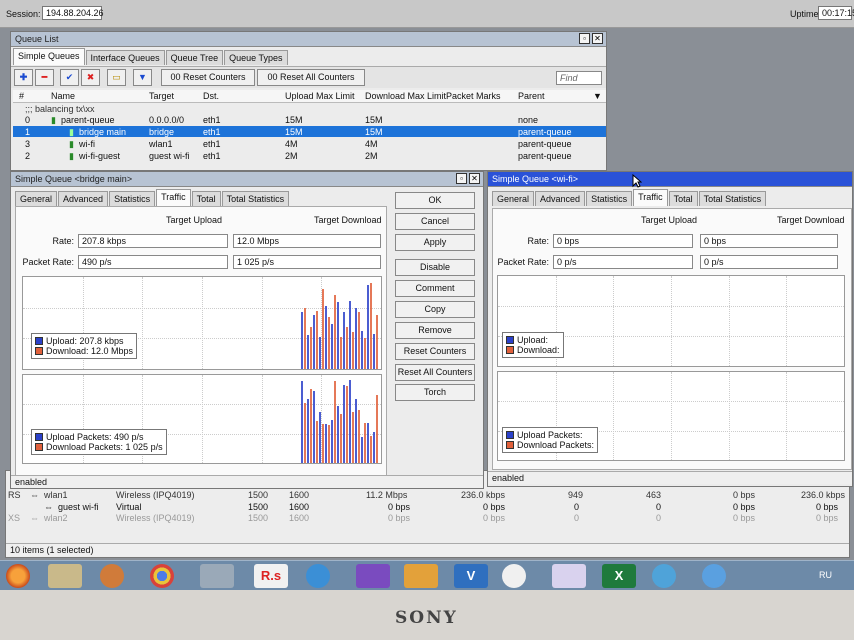  I want to click on session-field: 194.88.204.26, so click(73, 13).